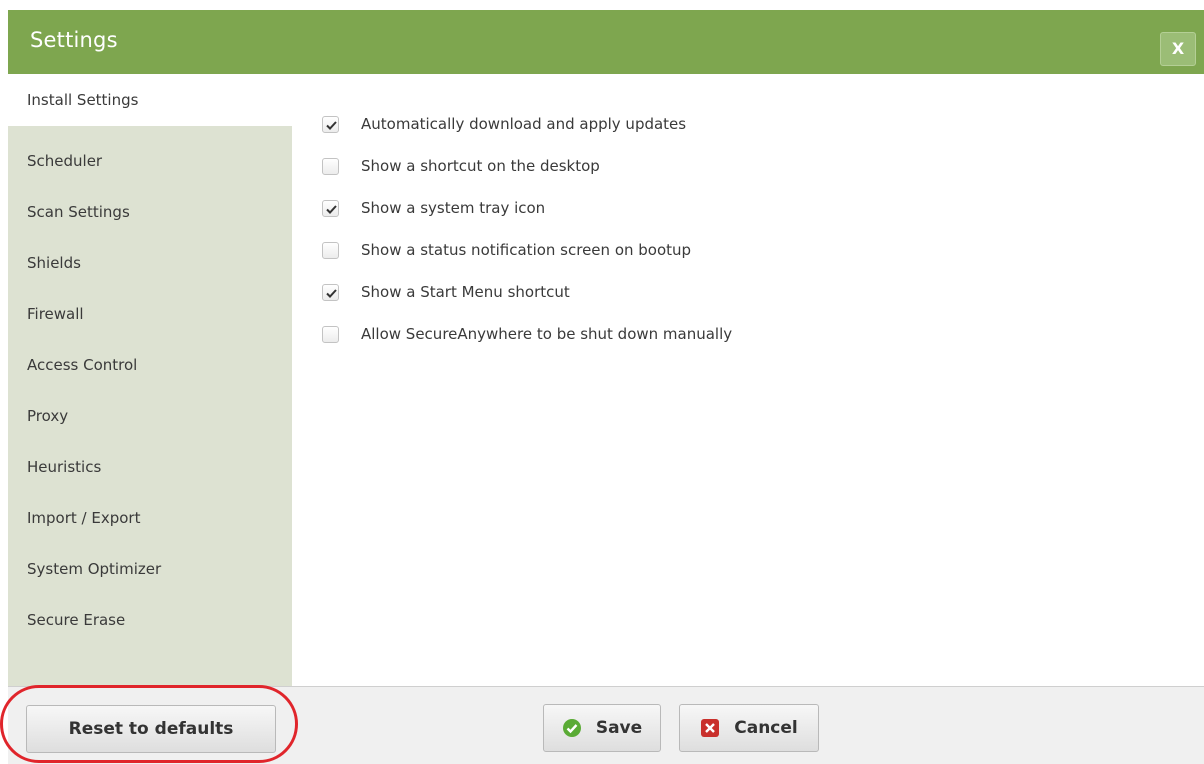 The width and height of the screenshot is (1204, 764). I want to click on check-circle-icon, so click(571, 728).